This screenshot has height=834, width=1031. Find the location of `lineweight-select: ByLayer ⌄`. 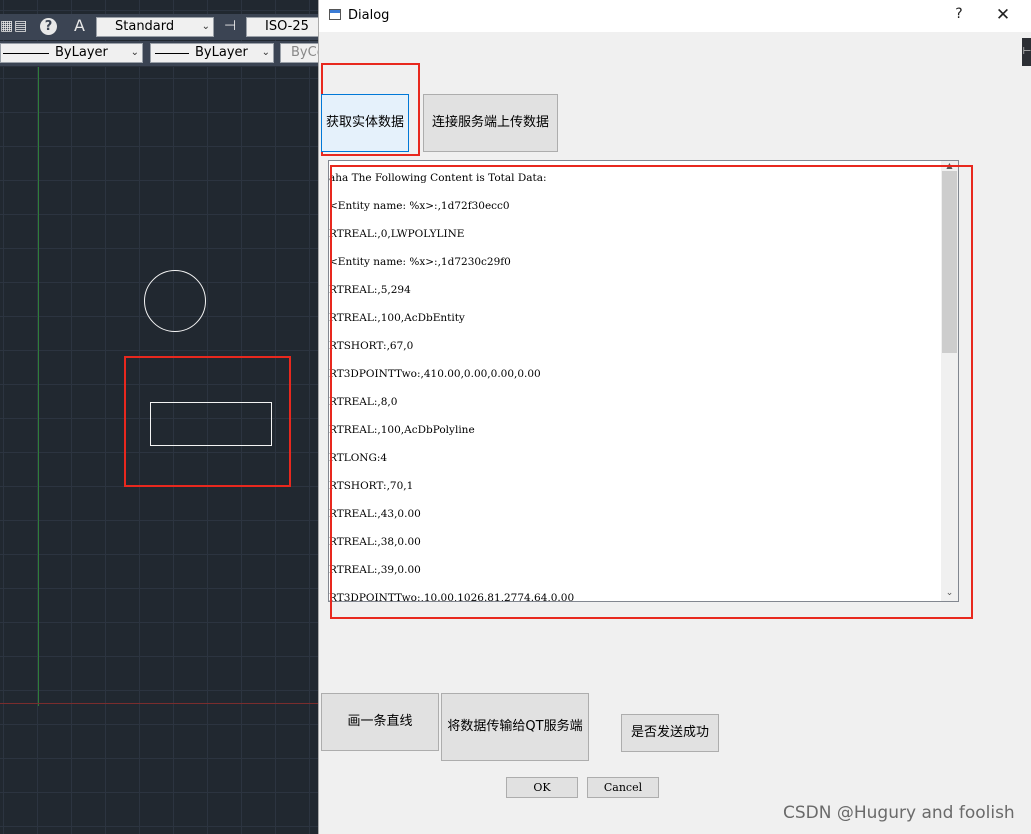

lineweight-select: ByLayer ⌄ is located at coordinates (212, 53).